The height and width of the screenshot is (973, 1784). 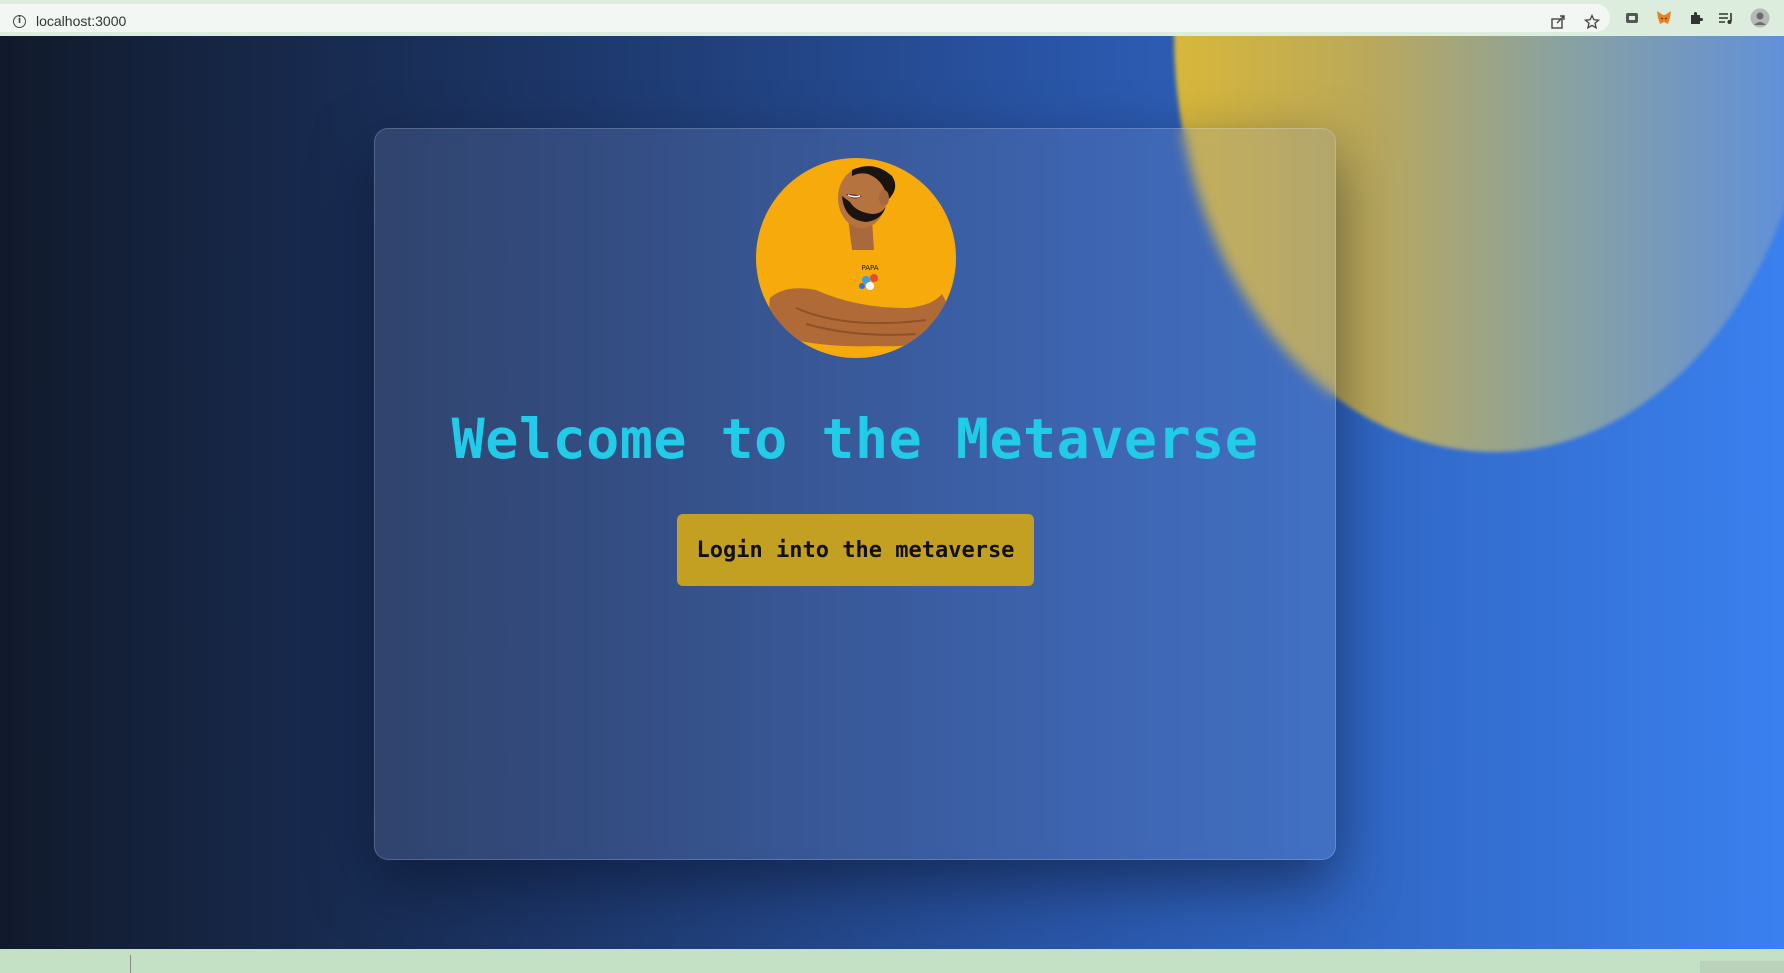 I want to click on browser-toolbar: i localhost:3000, so click(x=892, y=18).